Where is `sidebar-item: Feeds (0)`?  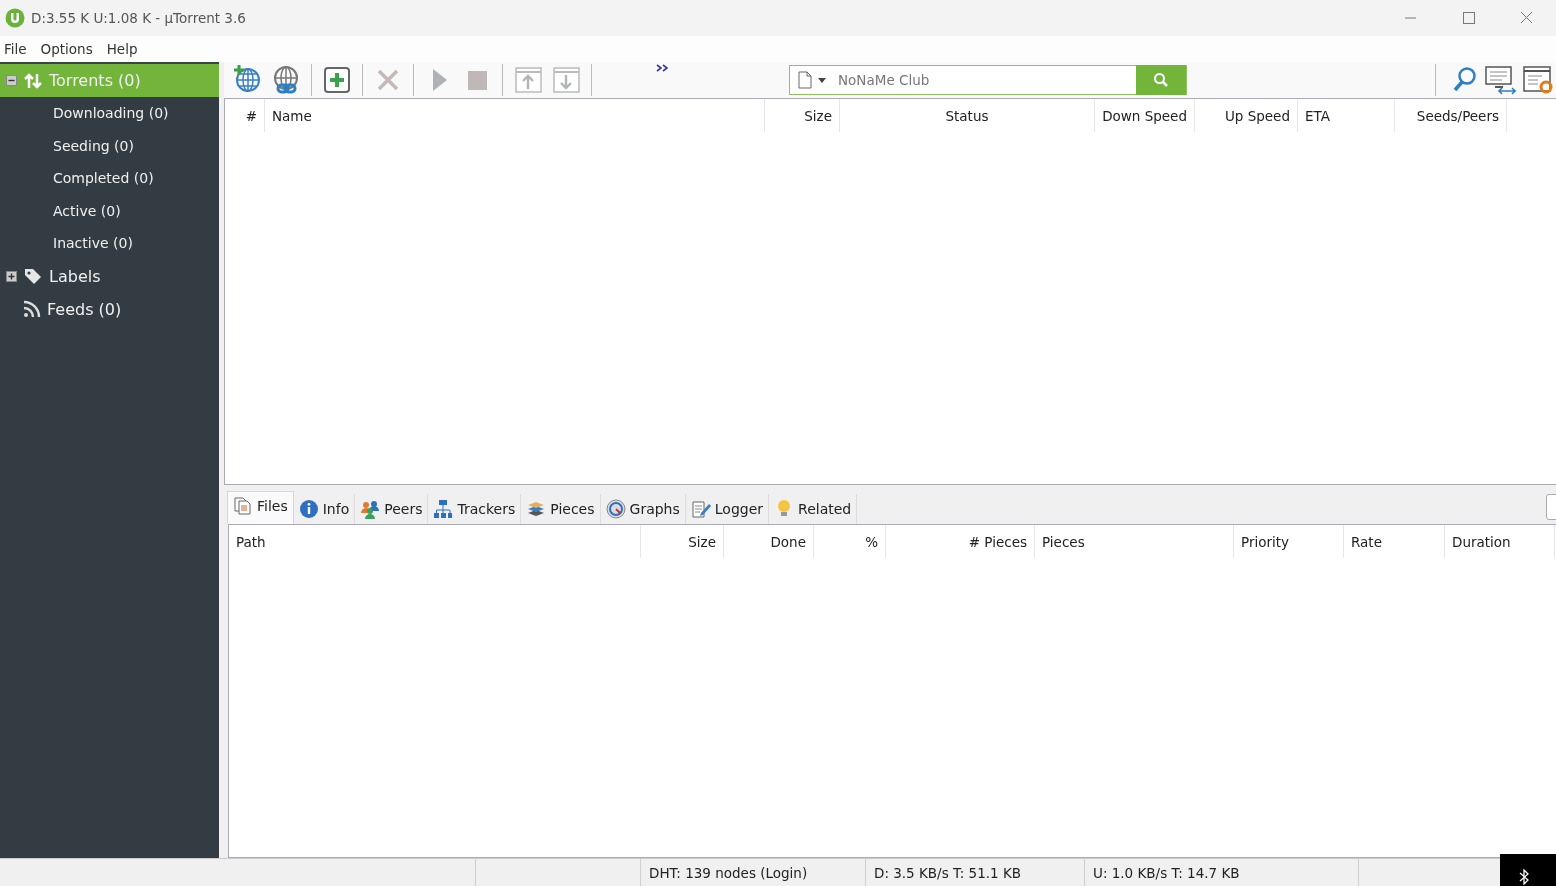 sidebar-item: Feeds (0) is located at coordinates (109, 309).